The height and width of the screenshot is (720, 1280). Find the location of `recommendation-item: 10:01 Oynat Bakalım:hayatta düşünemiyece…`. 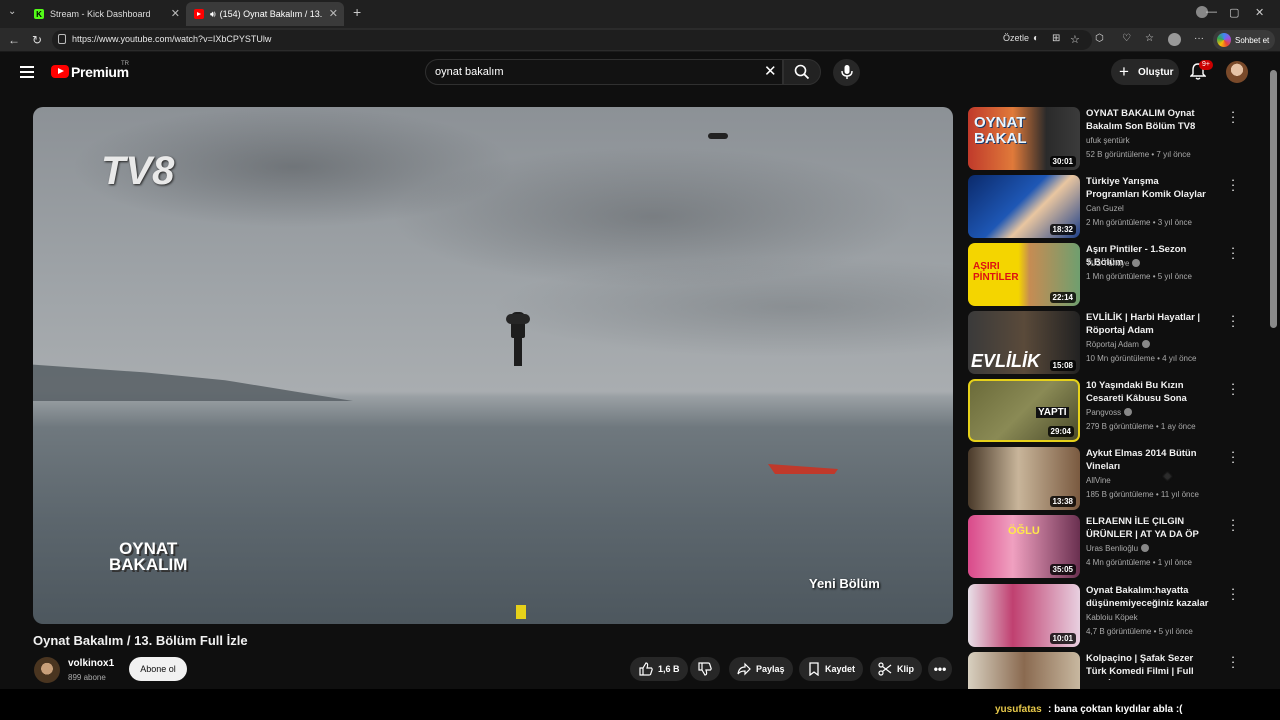

recommendation-item: 10:01 Oynat Bakalım:hayatta düşünemiyece… is located at coordinates (1108, 615).